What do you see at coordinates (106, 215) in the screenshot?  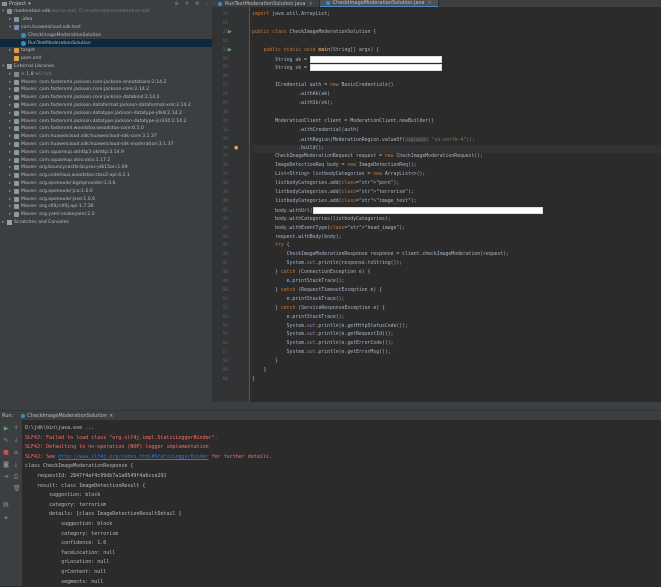 I see `tree-item: ▸Maven: org.yaml:snakeyaml:2.0` at bounding box center [106, 215].